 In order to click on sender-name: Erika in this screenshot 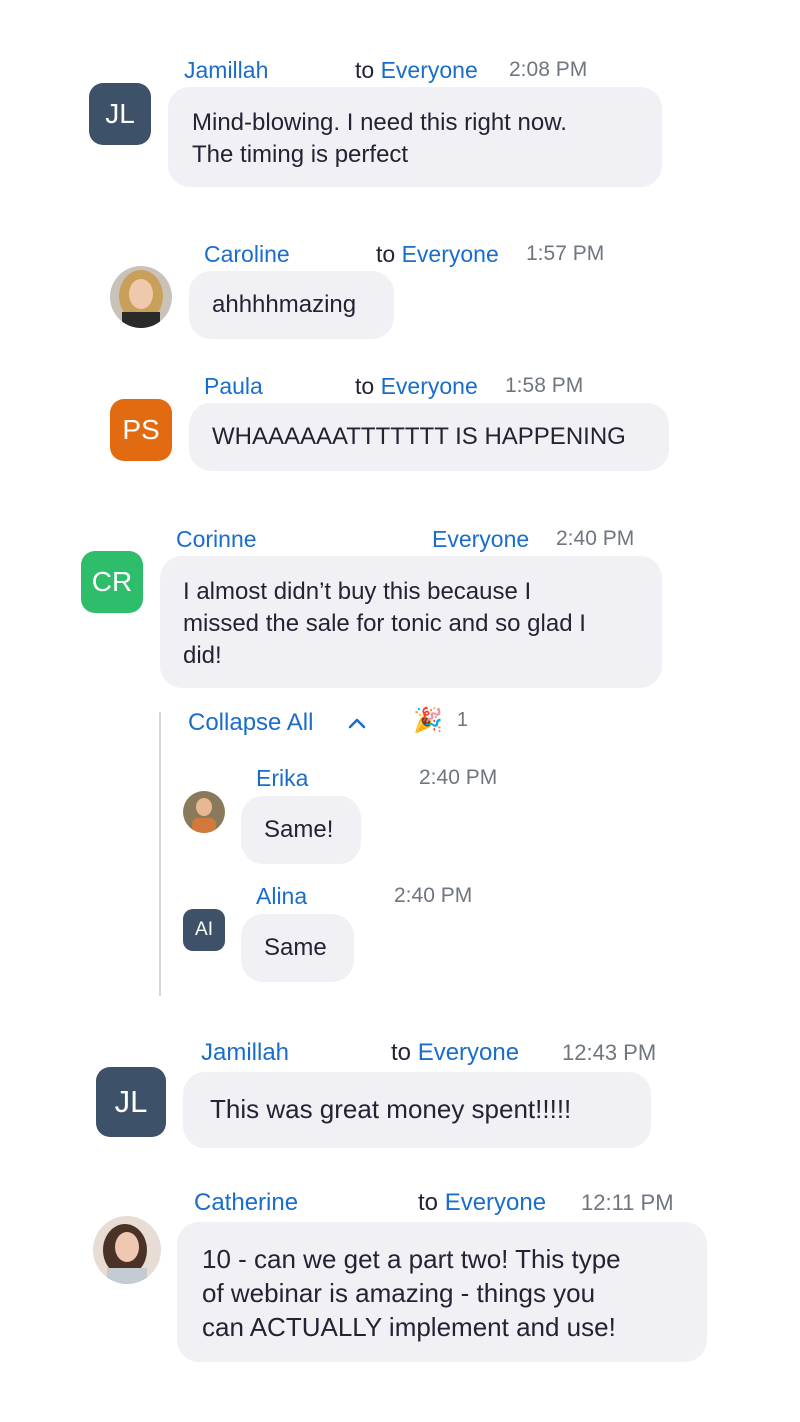, I will do `click(282, 778)`.